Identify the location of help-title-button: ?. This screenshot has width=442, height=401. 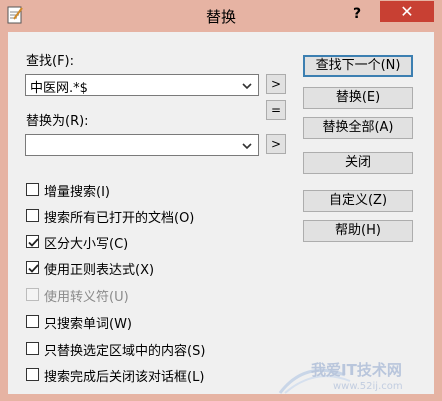
(357, 14).